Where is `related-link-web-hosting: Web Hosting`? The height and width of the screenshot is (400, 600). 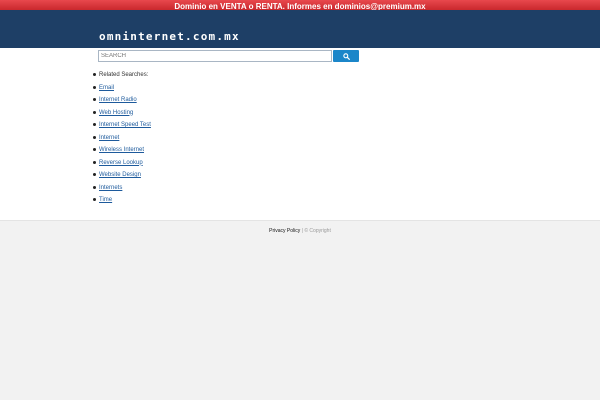
related-link-web-hosting: Web Hosting is located at coordinates (122, 115).